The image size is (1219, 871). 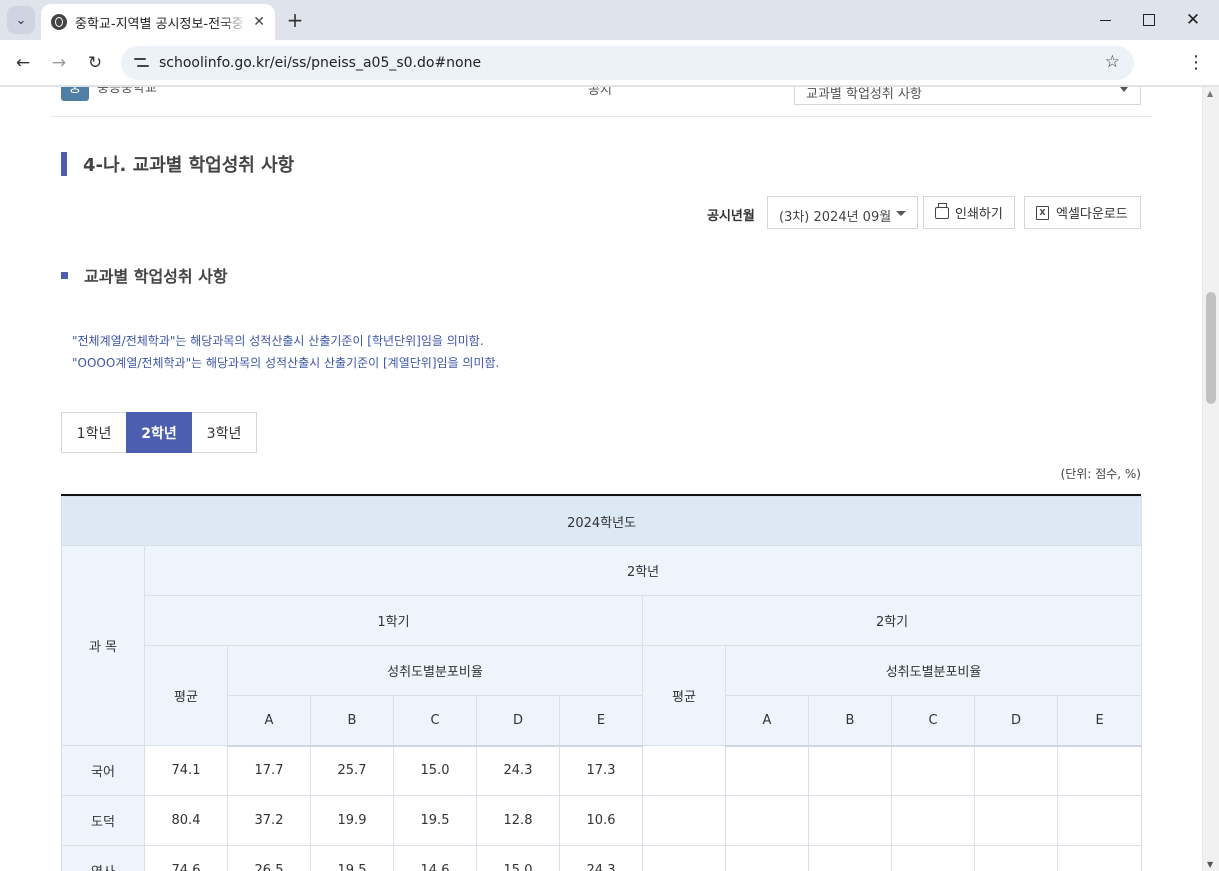 I want to click on level-header: E, so click(x=1099, y=721).